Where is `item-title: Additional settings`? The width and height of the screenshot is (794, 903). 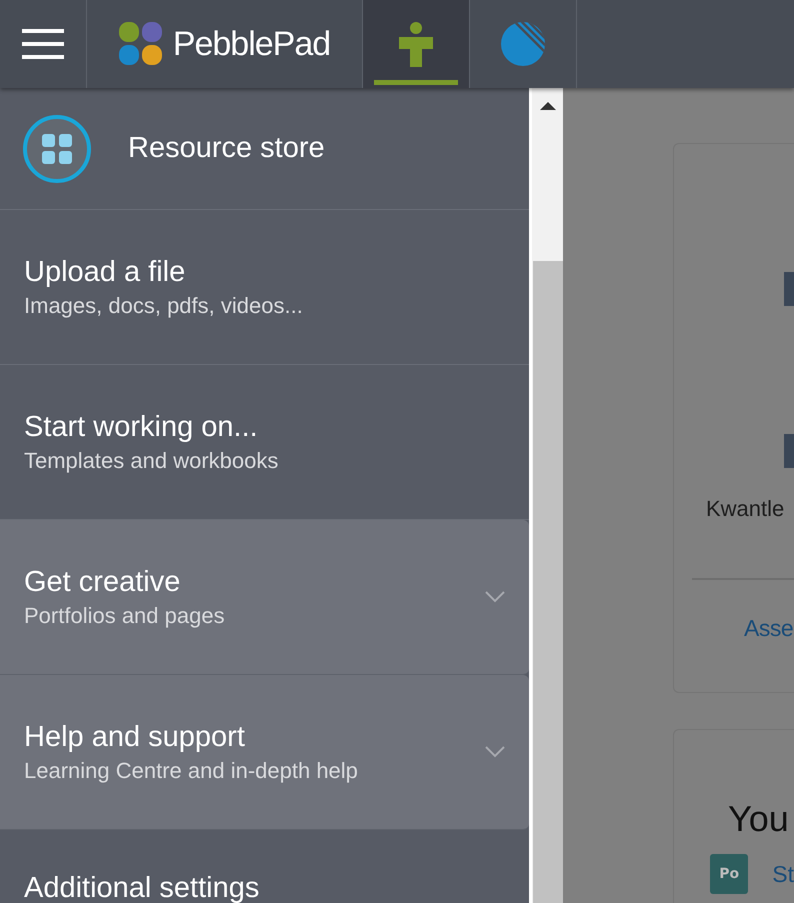 item-title: Additional settings is located at coordinates (142, 887).